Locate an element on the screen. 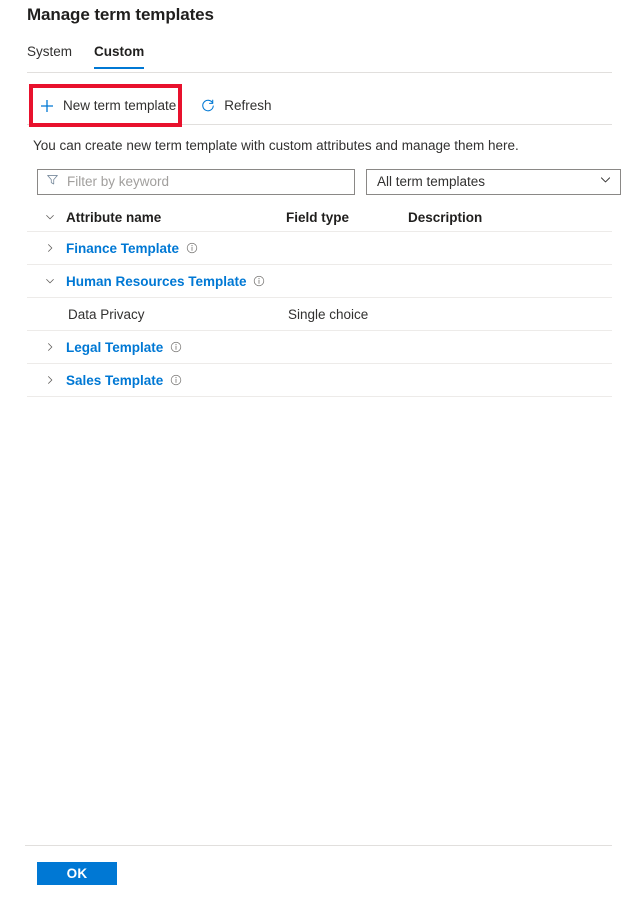 The width and height of the screenshot is (635, 898). refresh-label: Refresh is located at coordinates (248, 105).